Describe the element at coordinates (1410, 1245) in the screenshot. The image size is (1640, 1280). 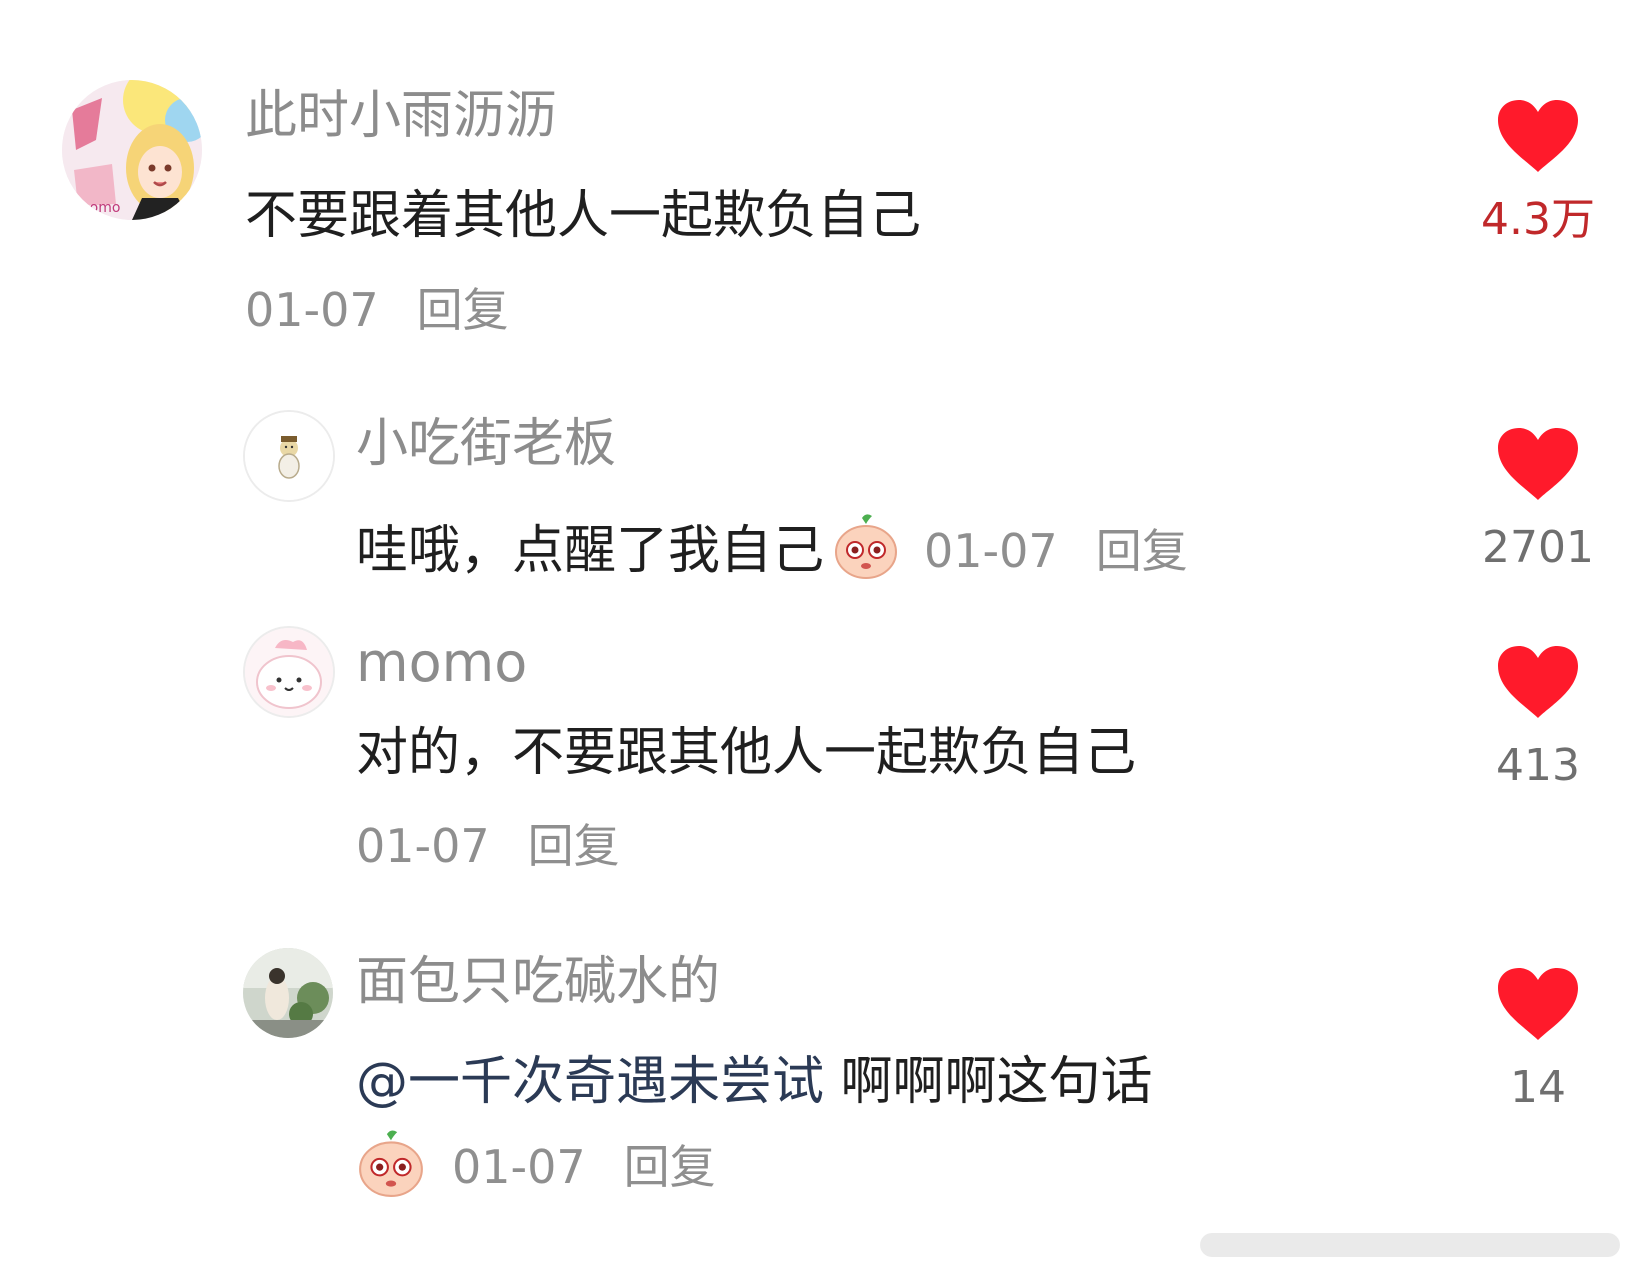
I see `watermark` at that location.